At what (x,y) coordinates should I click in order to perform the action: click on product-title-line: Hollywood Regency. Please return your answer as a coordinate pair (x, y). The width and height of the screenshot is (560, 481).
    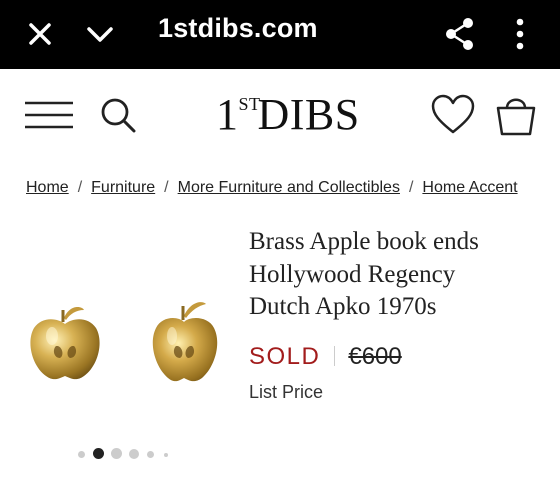
    Looking at the image, I should click on (352, 274).